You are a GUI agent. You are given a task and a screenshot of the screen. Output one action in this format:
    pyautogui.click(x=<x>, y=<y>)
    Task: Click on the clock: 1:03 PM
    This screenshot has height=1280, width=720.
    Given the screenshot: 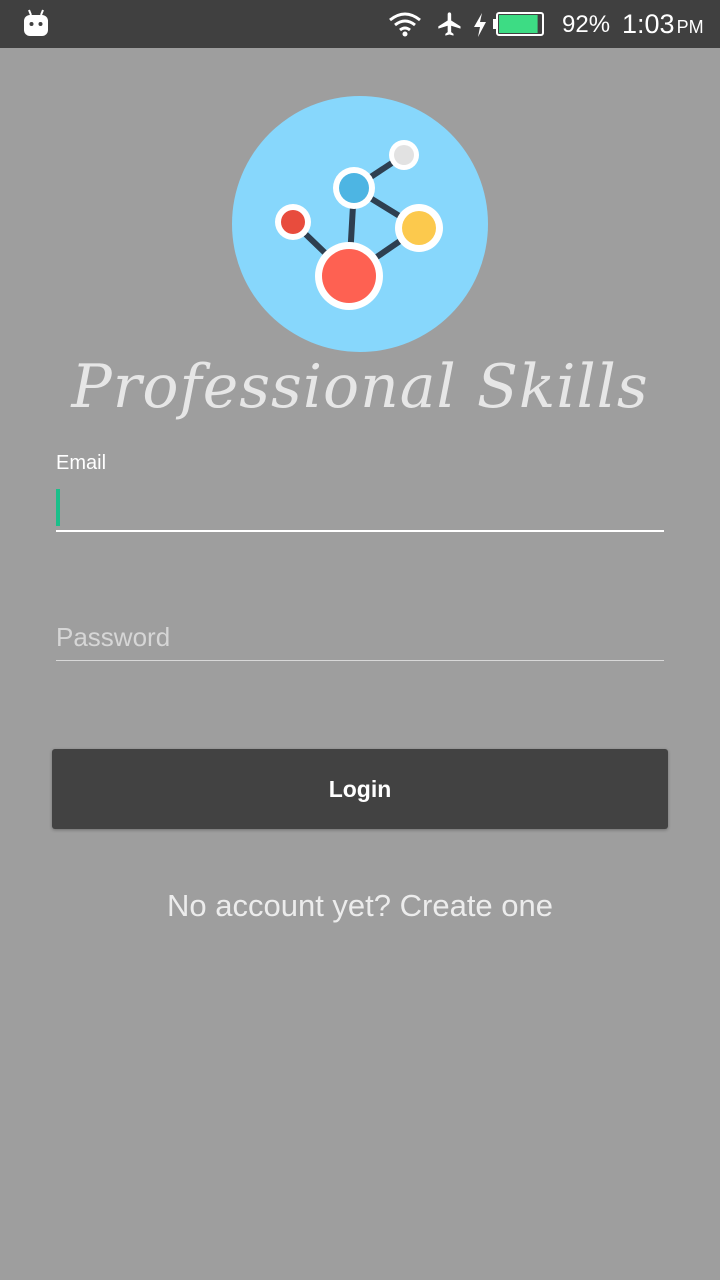 What is the action you would take?
    pyautogui.click(x=663, y=24)
    